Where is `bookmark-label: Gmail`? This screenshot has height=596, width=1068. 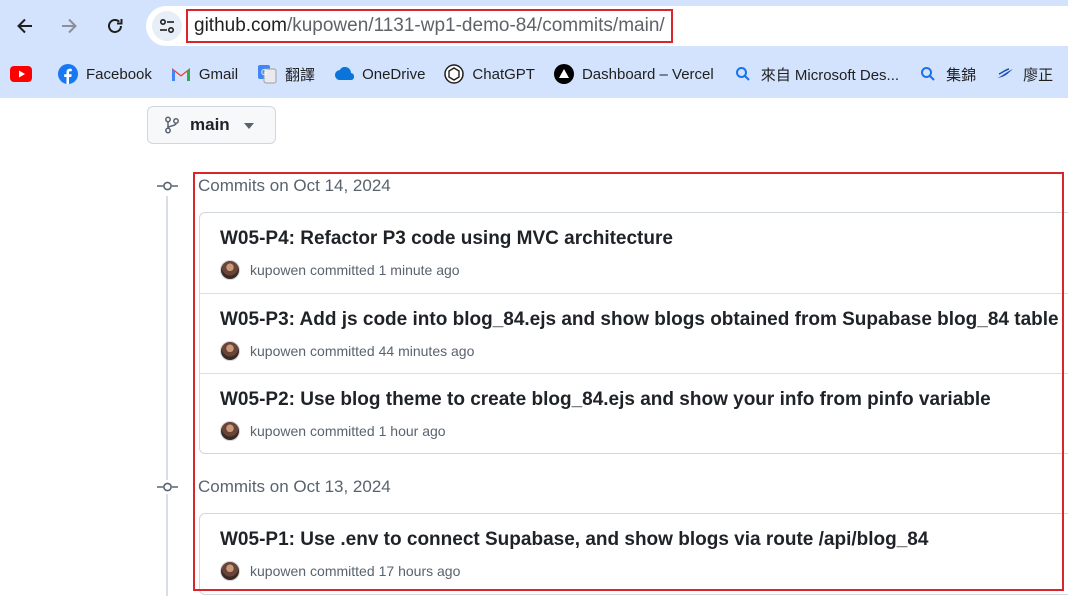
bookmark-label: Gmail is located at coordinates (218, 74).